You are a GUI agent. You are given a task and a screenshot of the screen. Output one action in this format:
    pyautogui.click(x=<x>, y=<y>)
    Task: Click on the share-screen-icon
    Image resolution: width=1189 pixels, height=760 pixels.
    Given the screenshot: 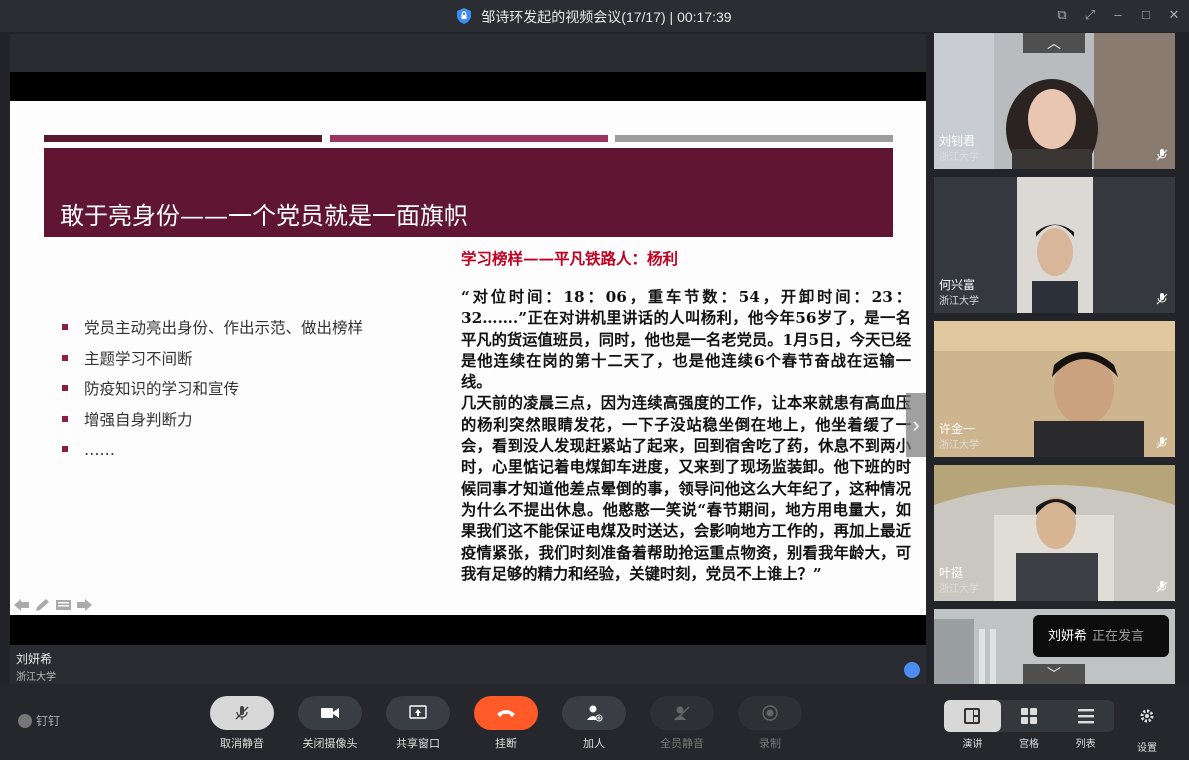 What is the action you would take?
    pyautogui.click(x=418, y=712)
    